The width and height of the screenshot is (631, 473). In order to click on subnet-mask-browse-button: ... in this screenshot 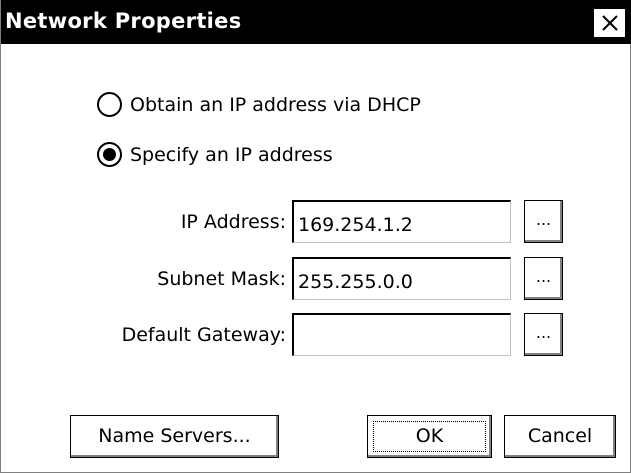, I will do `click(543, 278)`.